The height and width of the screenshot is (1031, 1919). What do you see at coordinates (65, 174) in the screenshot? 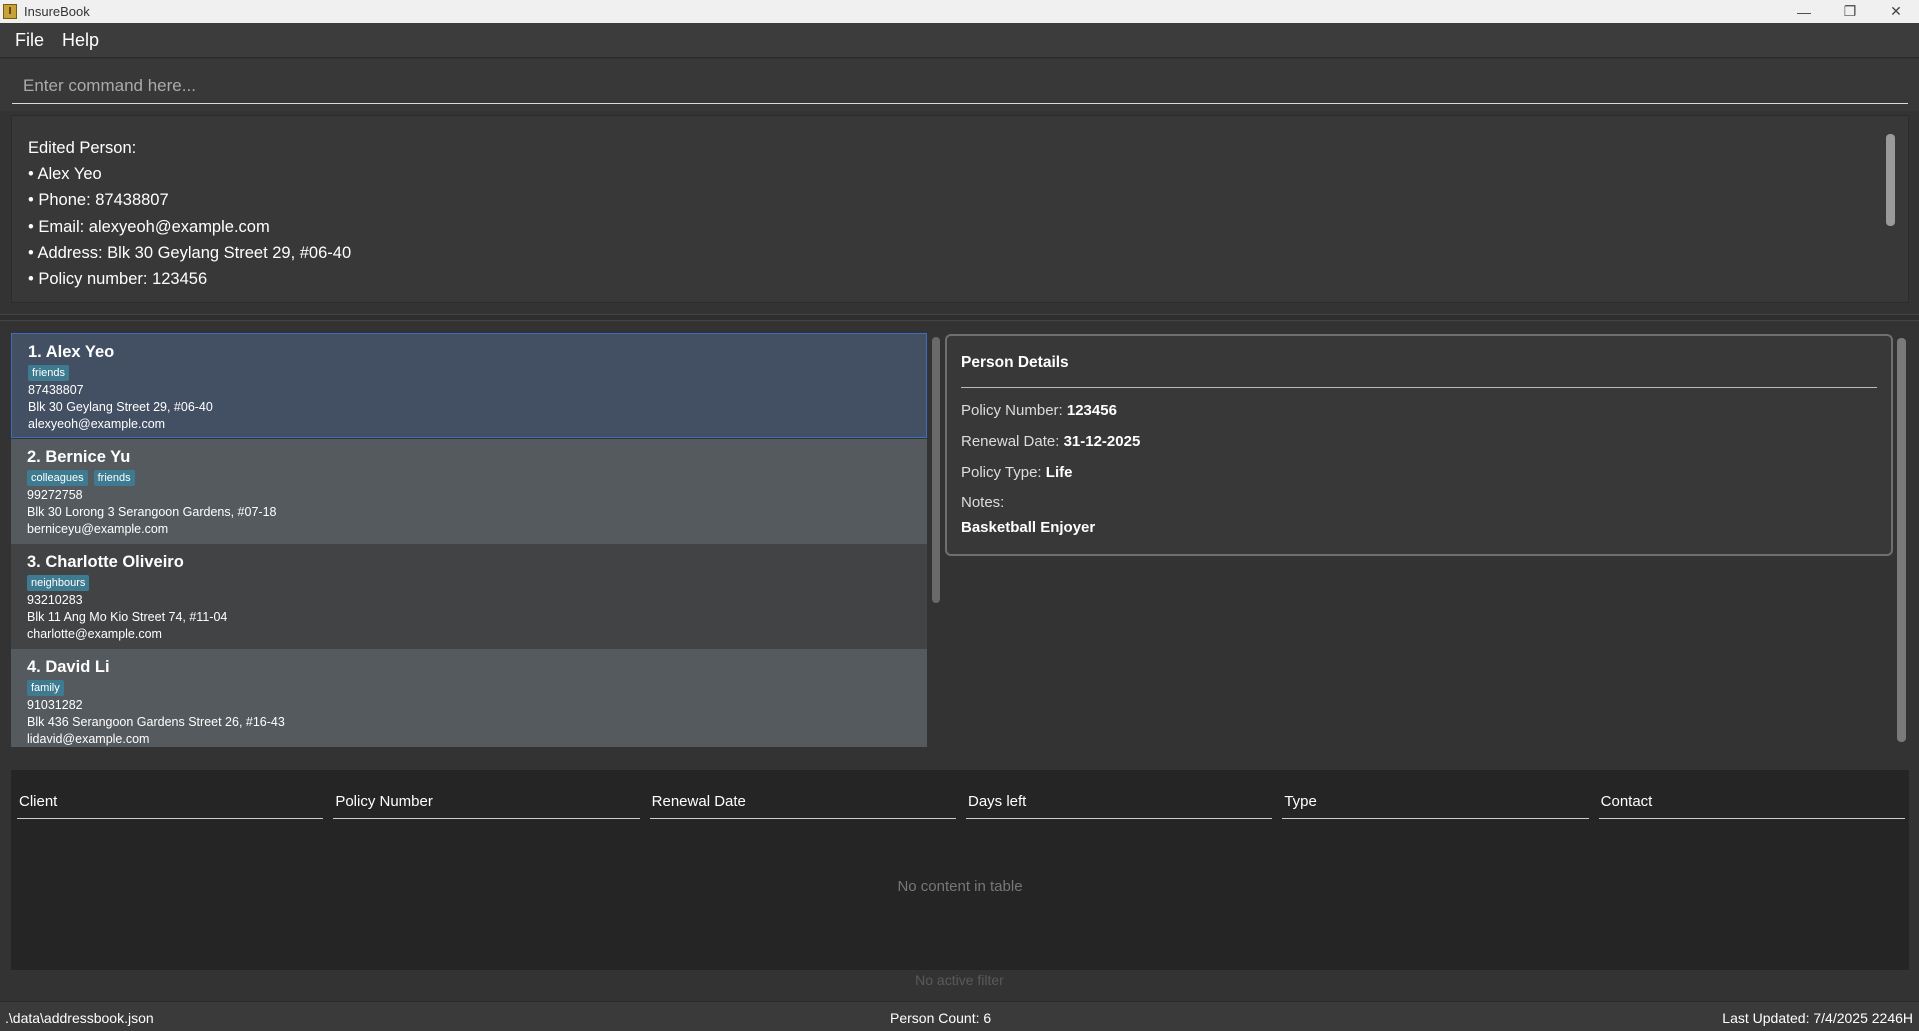
I see `result-line: • Alex Yeo` at bounding box center [65, 174].